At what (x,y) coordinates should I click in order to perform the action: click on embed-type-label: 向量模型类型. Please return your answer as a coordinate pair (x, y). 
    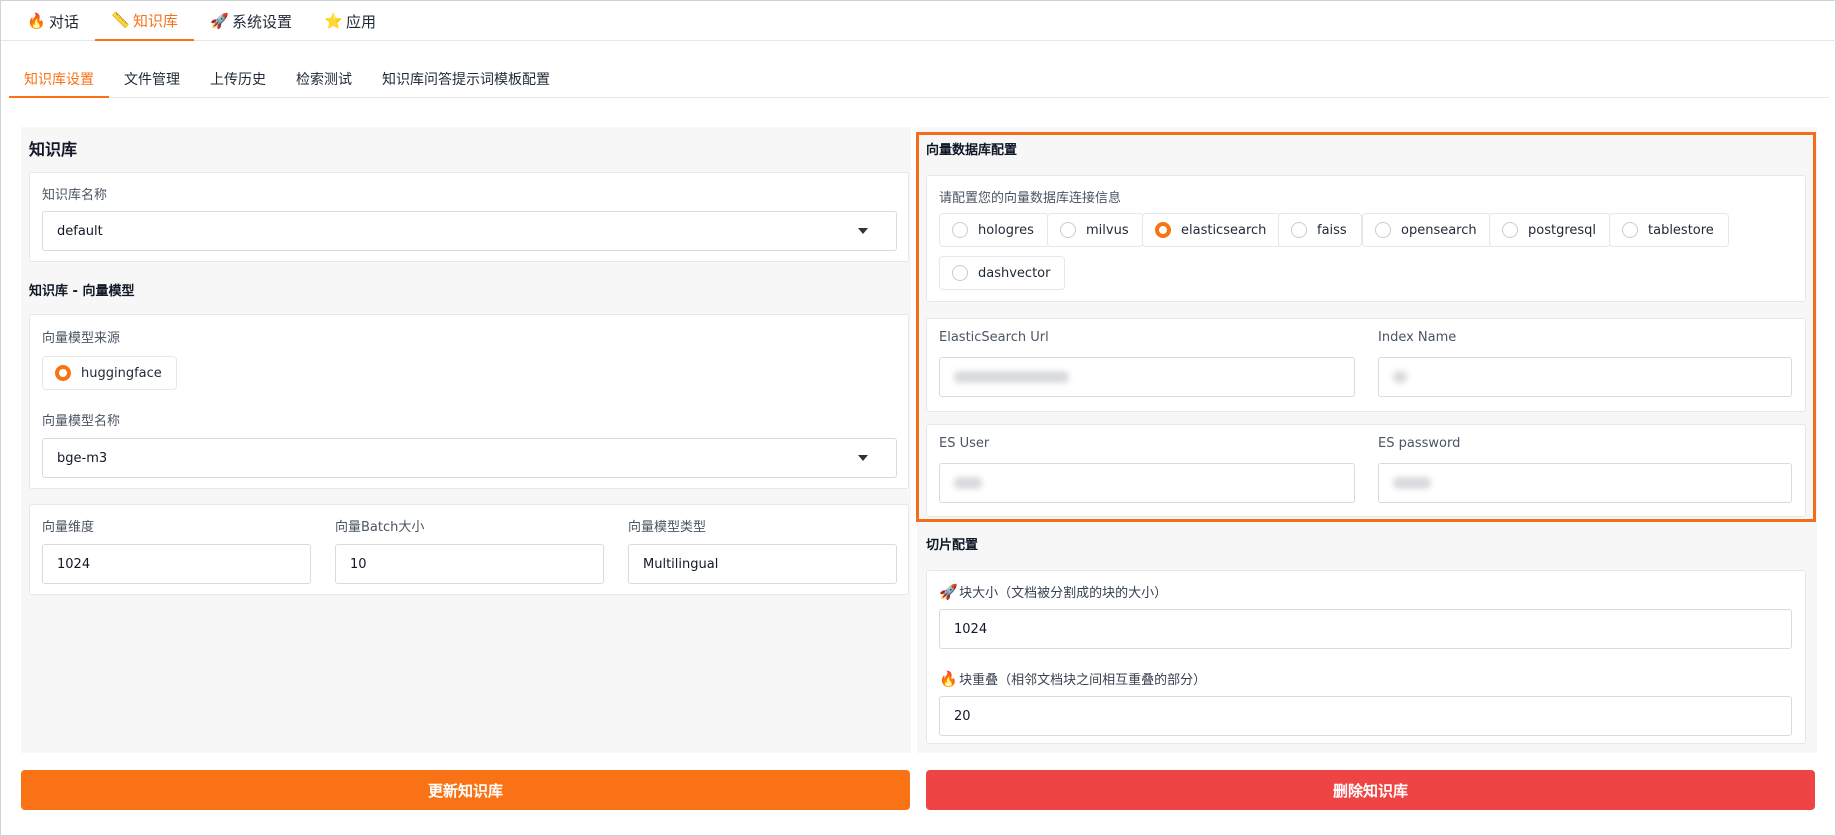
    Looking at the image, I should click on (667, 527).